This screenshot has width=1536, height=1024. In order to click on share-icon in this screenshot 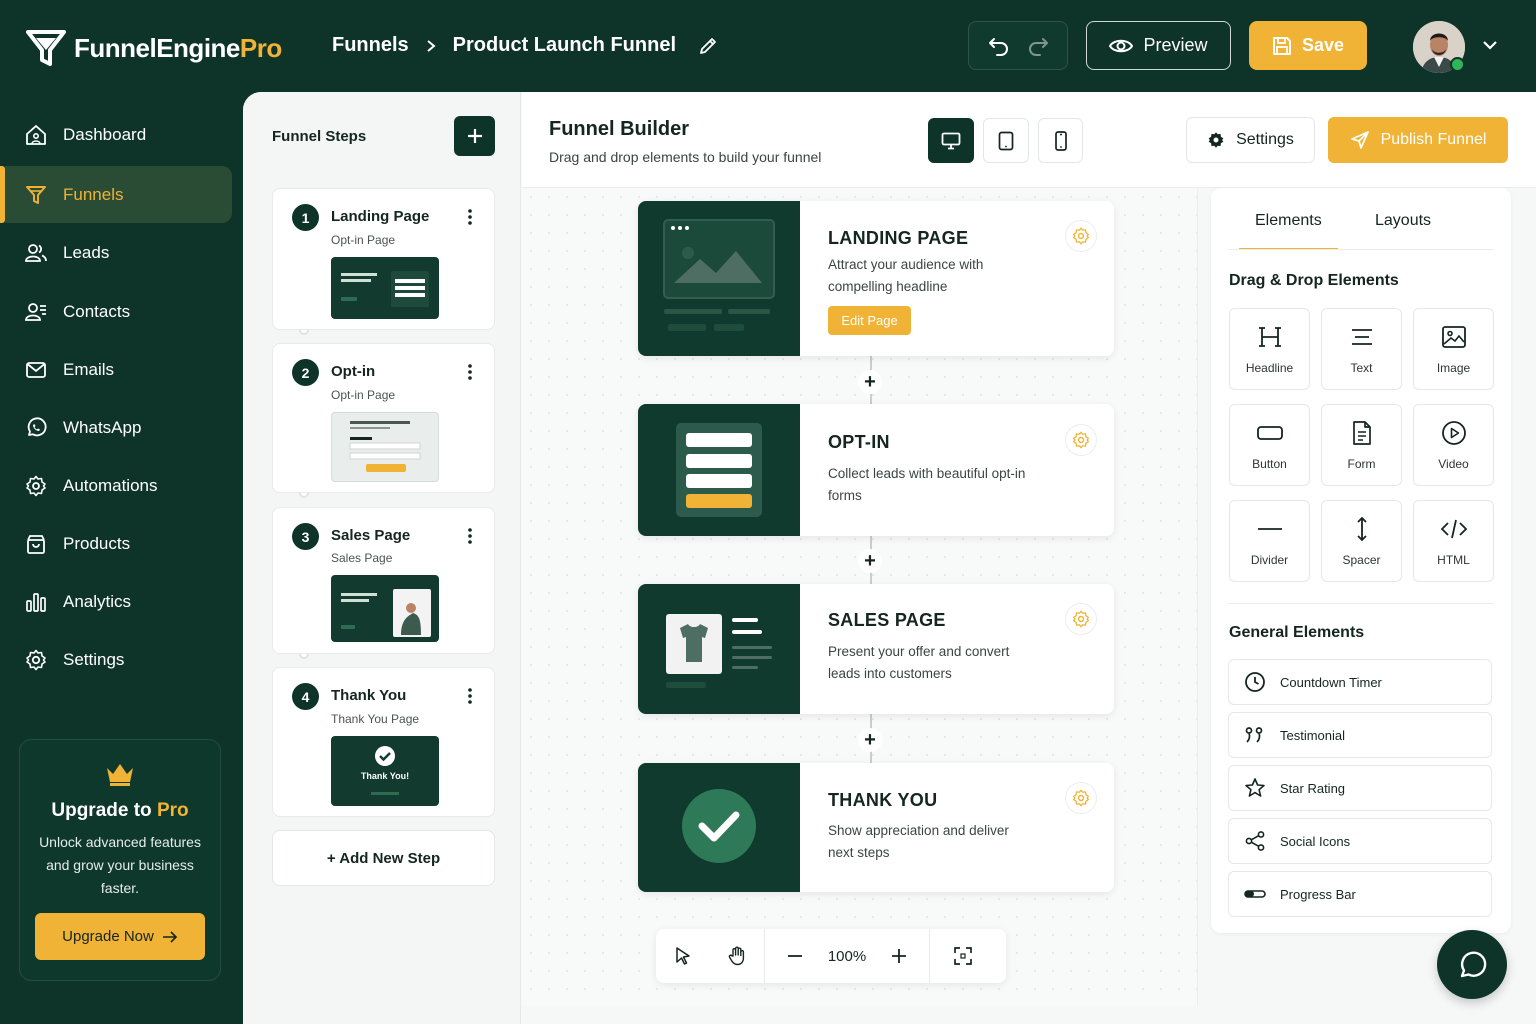, I will do `click(1255, 841)`.